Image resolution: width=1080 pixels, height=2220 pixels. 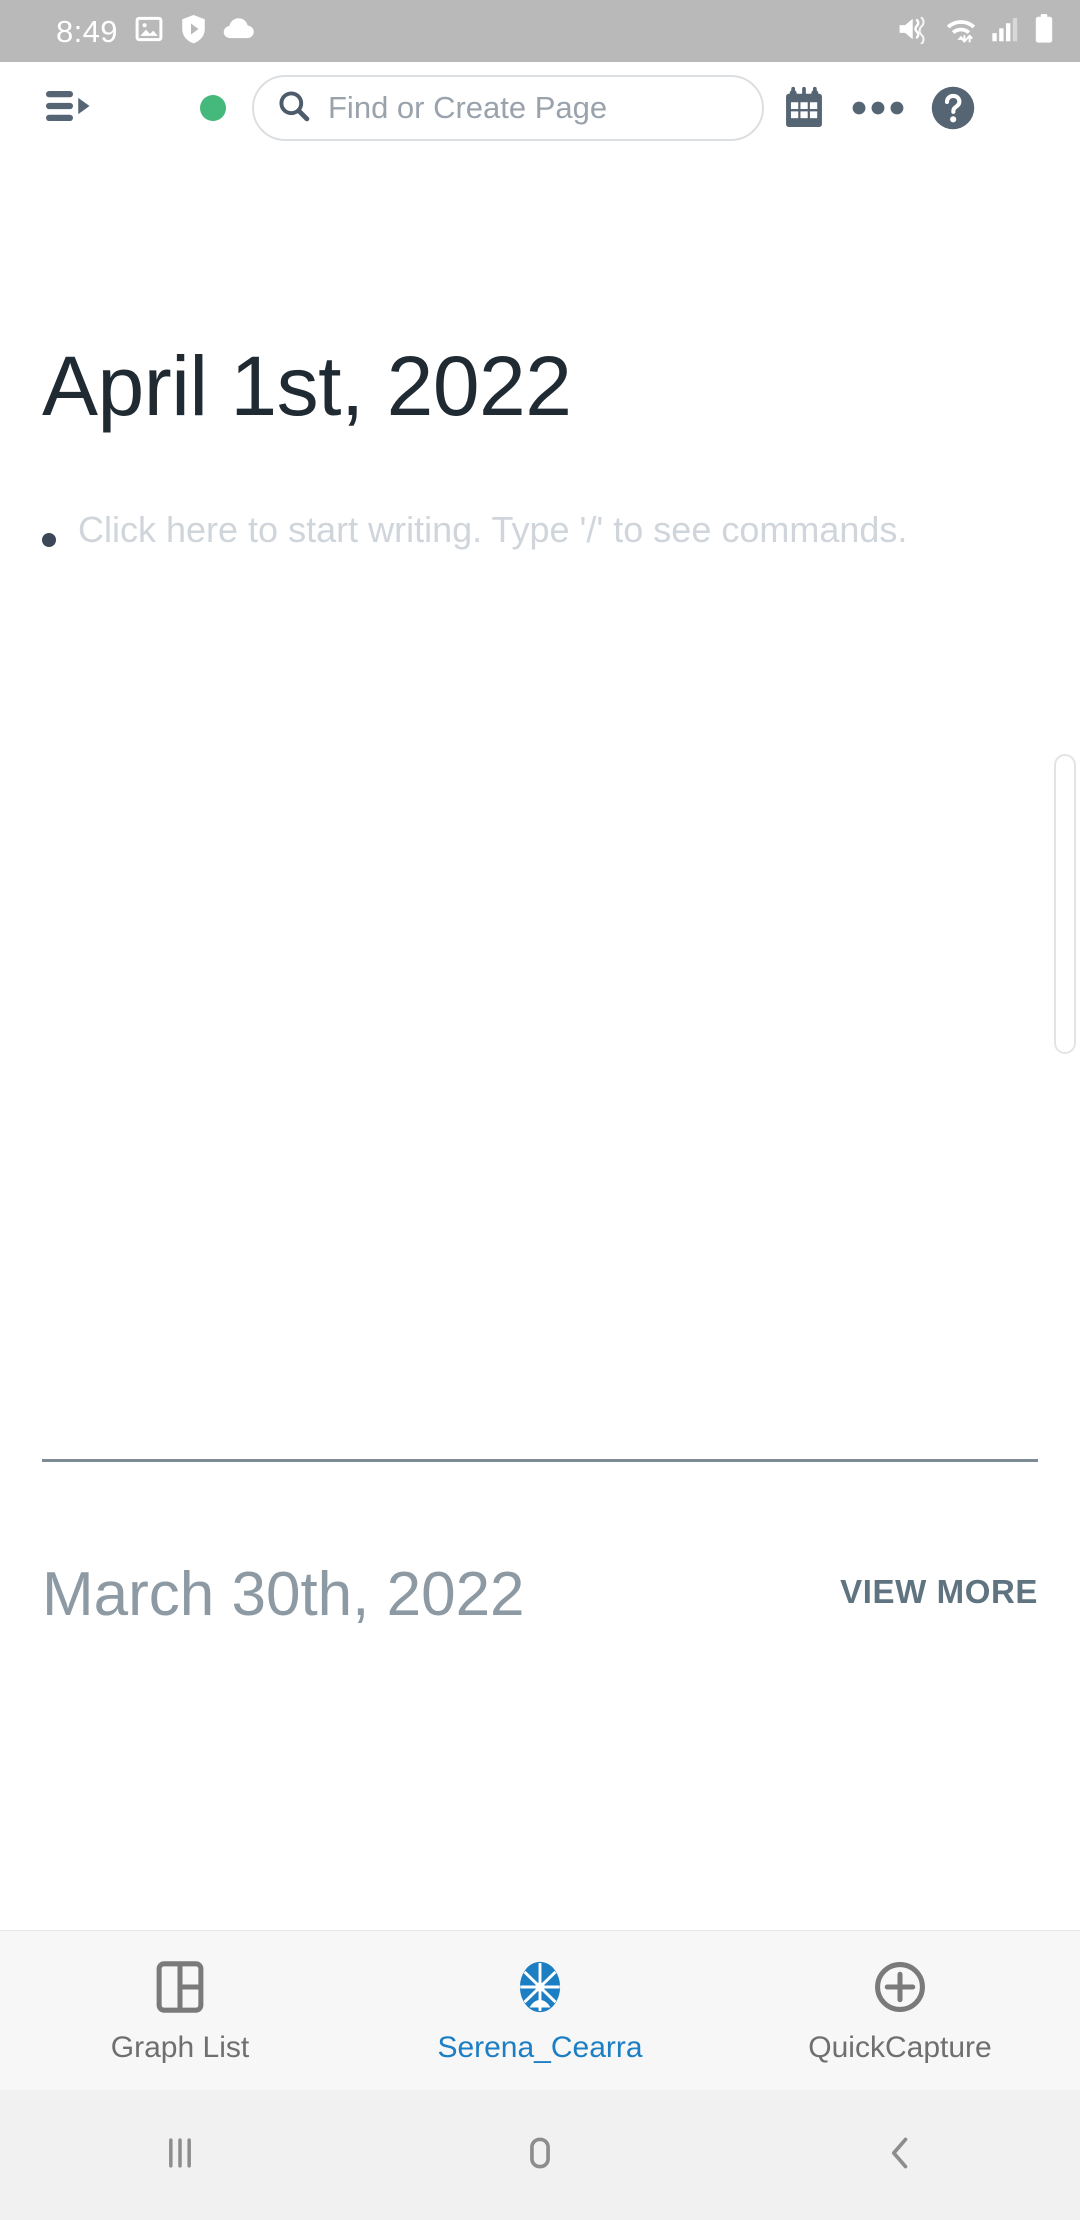 I want to click on sidebar-toggle-icon, so click(x=70, y=108).